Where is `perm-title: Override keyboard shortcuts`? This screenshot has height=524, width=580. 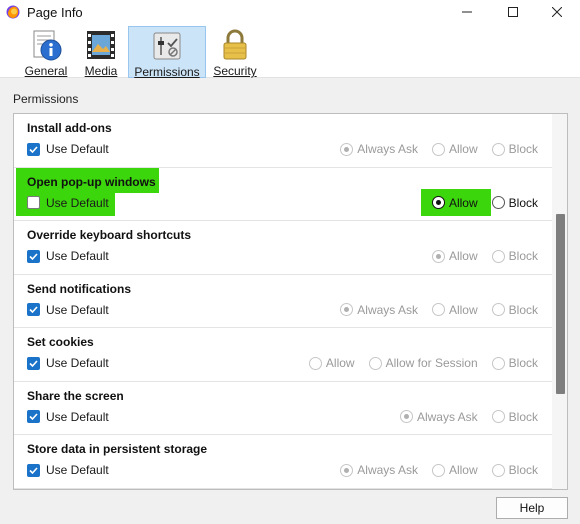
perm-title: Override keyboard shortcuts is located at coordinates (109, 235).